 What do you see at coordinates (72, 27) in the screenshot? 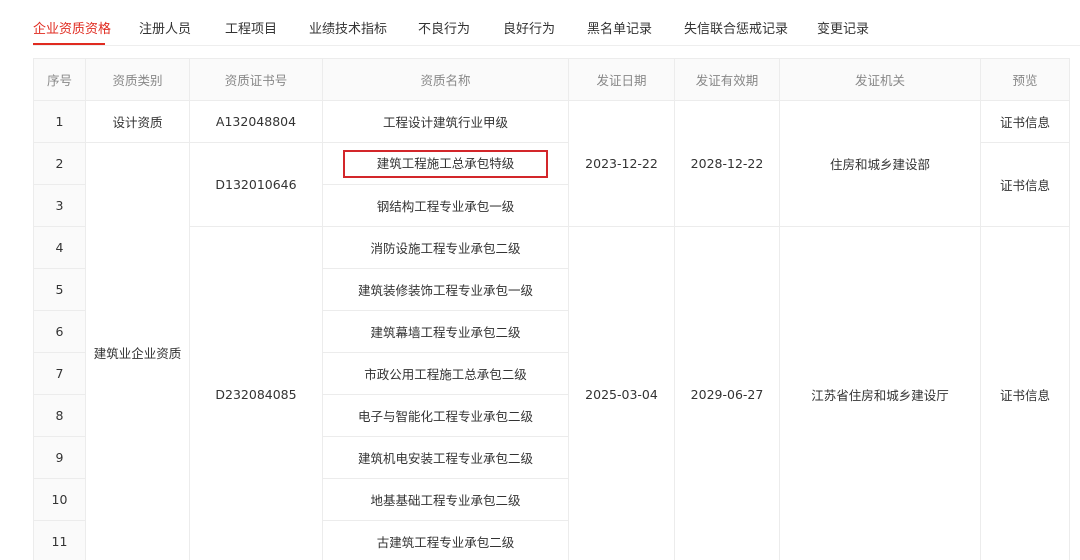
I see `tab-qualification: 企业资质资格` at bounding box center [72, 27].